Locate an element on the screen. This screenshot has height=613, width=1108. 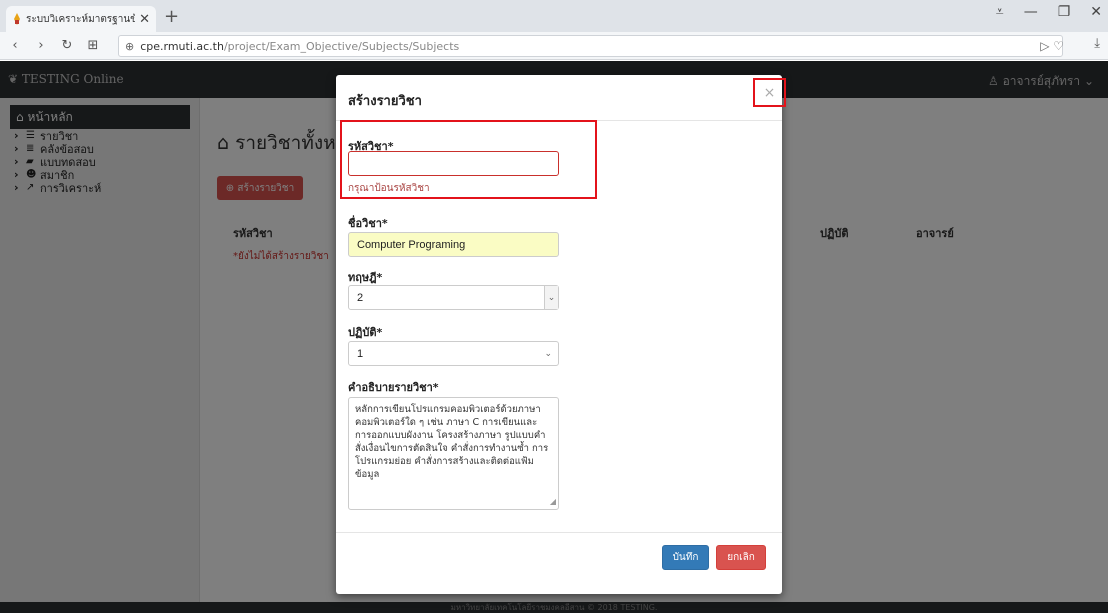
tab-title: ระบบวิเคราะห์มาตรฐานข้อสอบ is located at coordinates (81, 19).